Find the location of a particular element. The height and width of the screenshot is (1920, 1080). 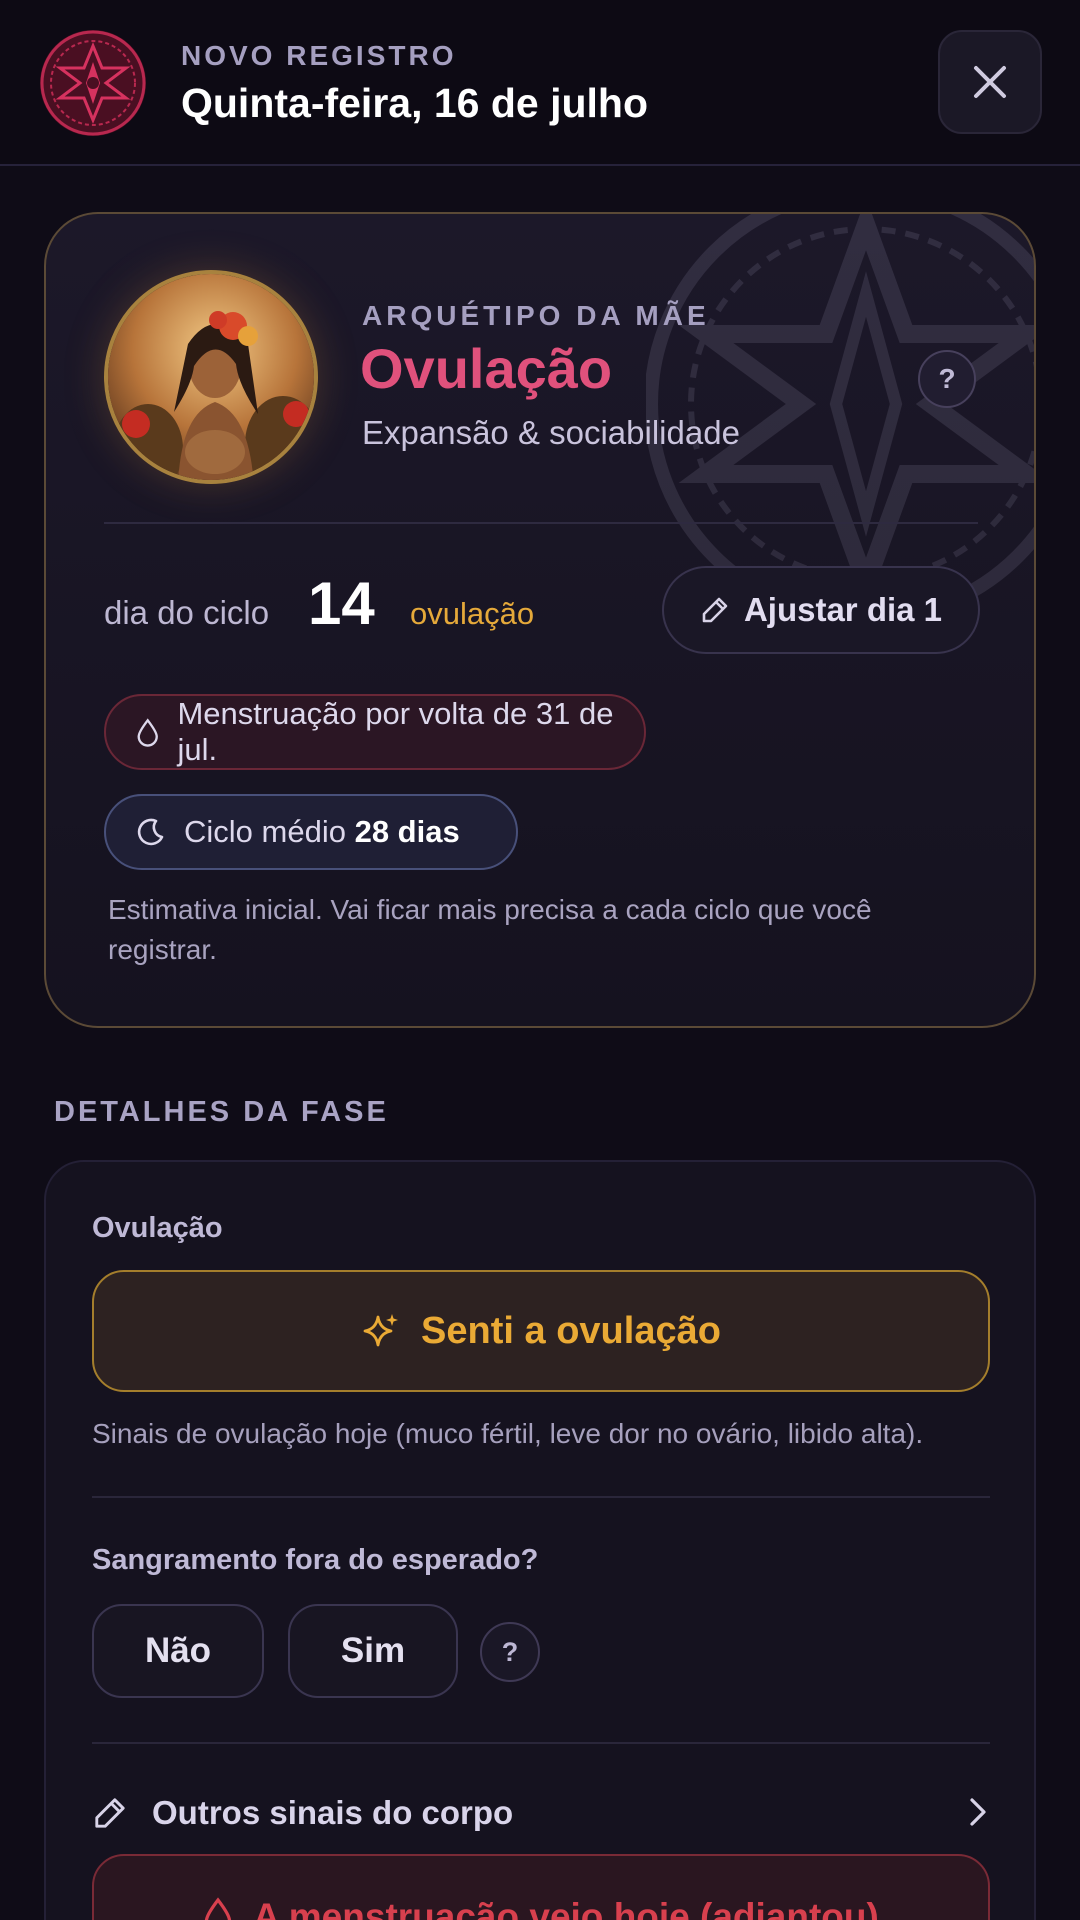

phase-help-button: ? is located at coordinates (947, 379).